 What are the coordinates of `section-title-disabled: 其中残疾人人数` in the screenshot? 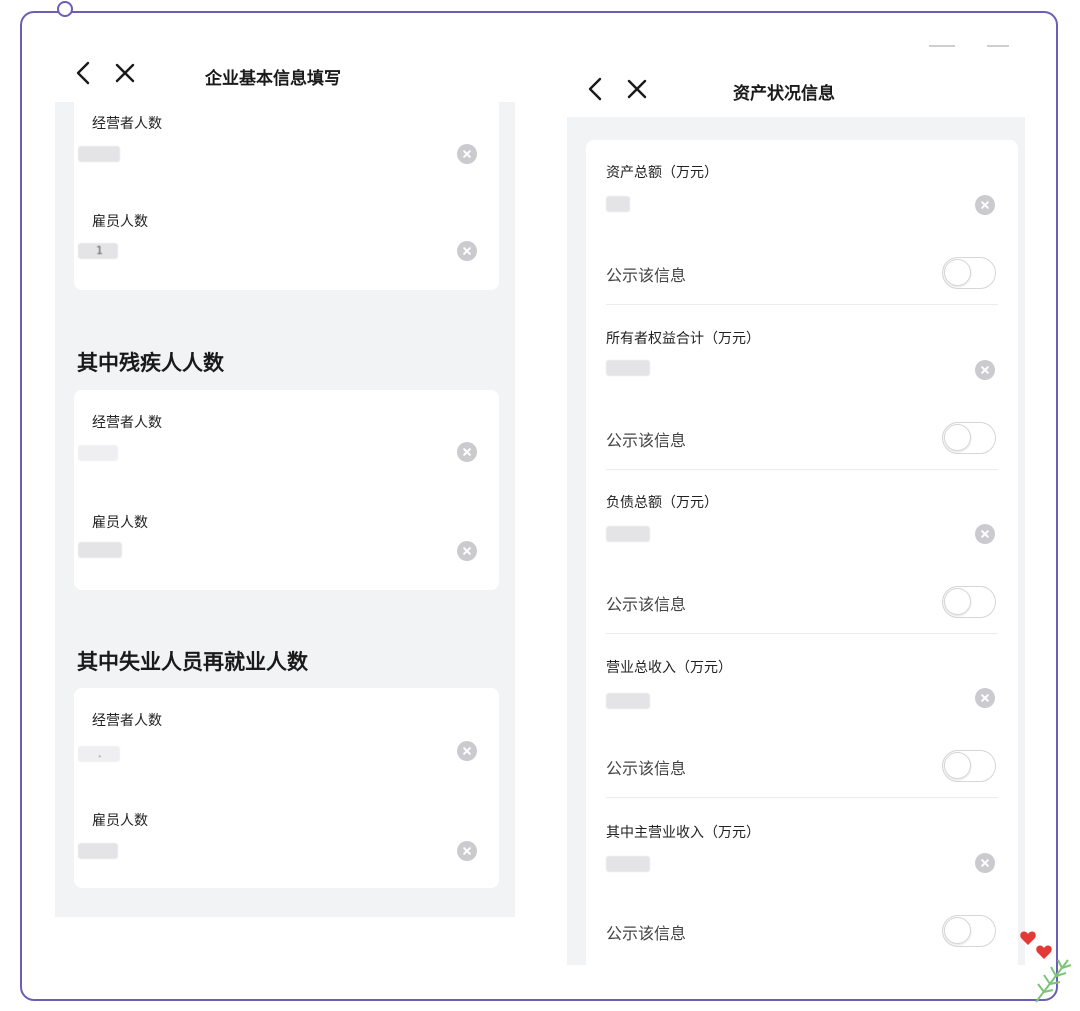 It's located at (150, 363).